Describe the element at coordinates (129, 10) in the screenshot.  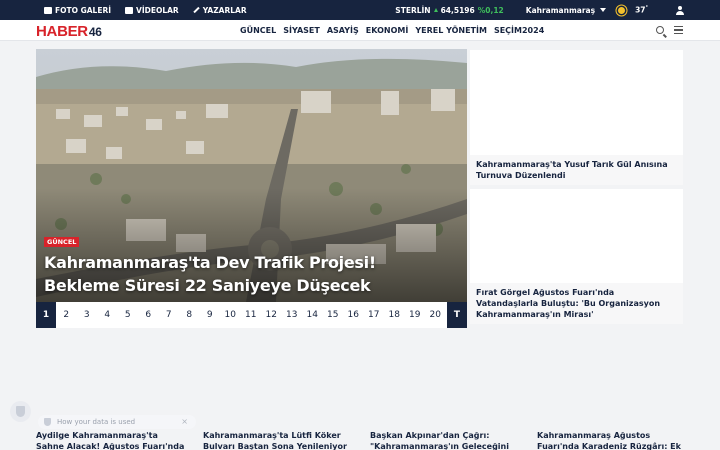
I see `video-icon` at that location.